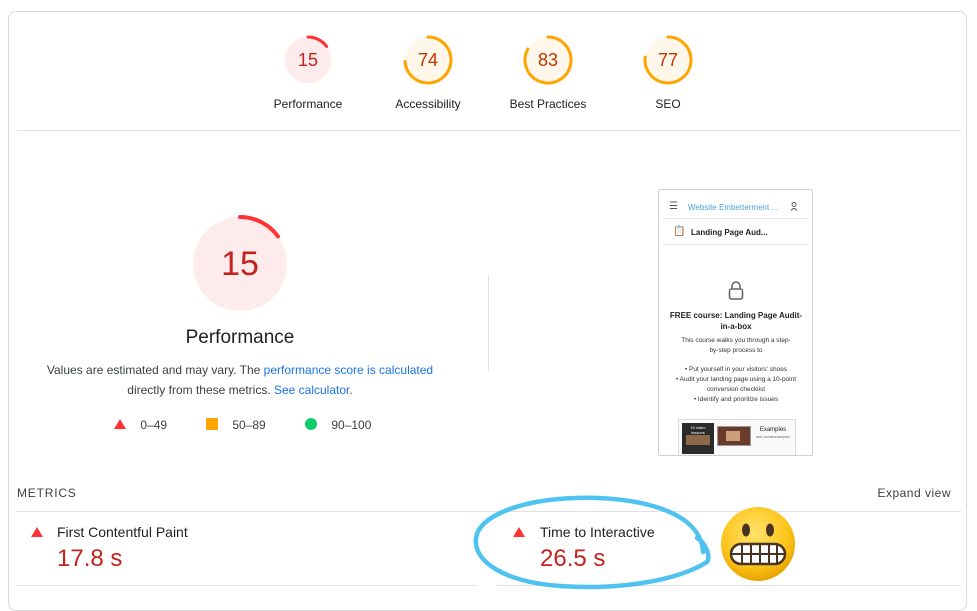  What do you see at coordinates (698, 430) in the screenshot?
I see `thumbnail-text: 10 video lessons` at bounding box center [698, 430].